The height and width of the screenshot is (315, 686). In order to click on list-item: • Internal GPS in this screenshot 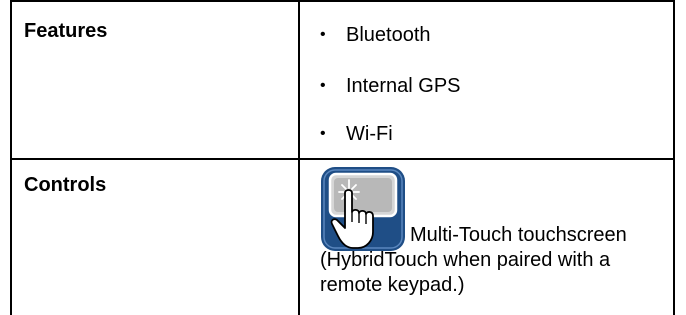, I will do `click(390, 86)`.